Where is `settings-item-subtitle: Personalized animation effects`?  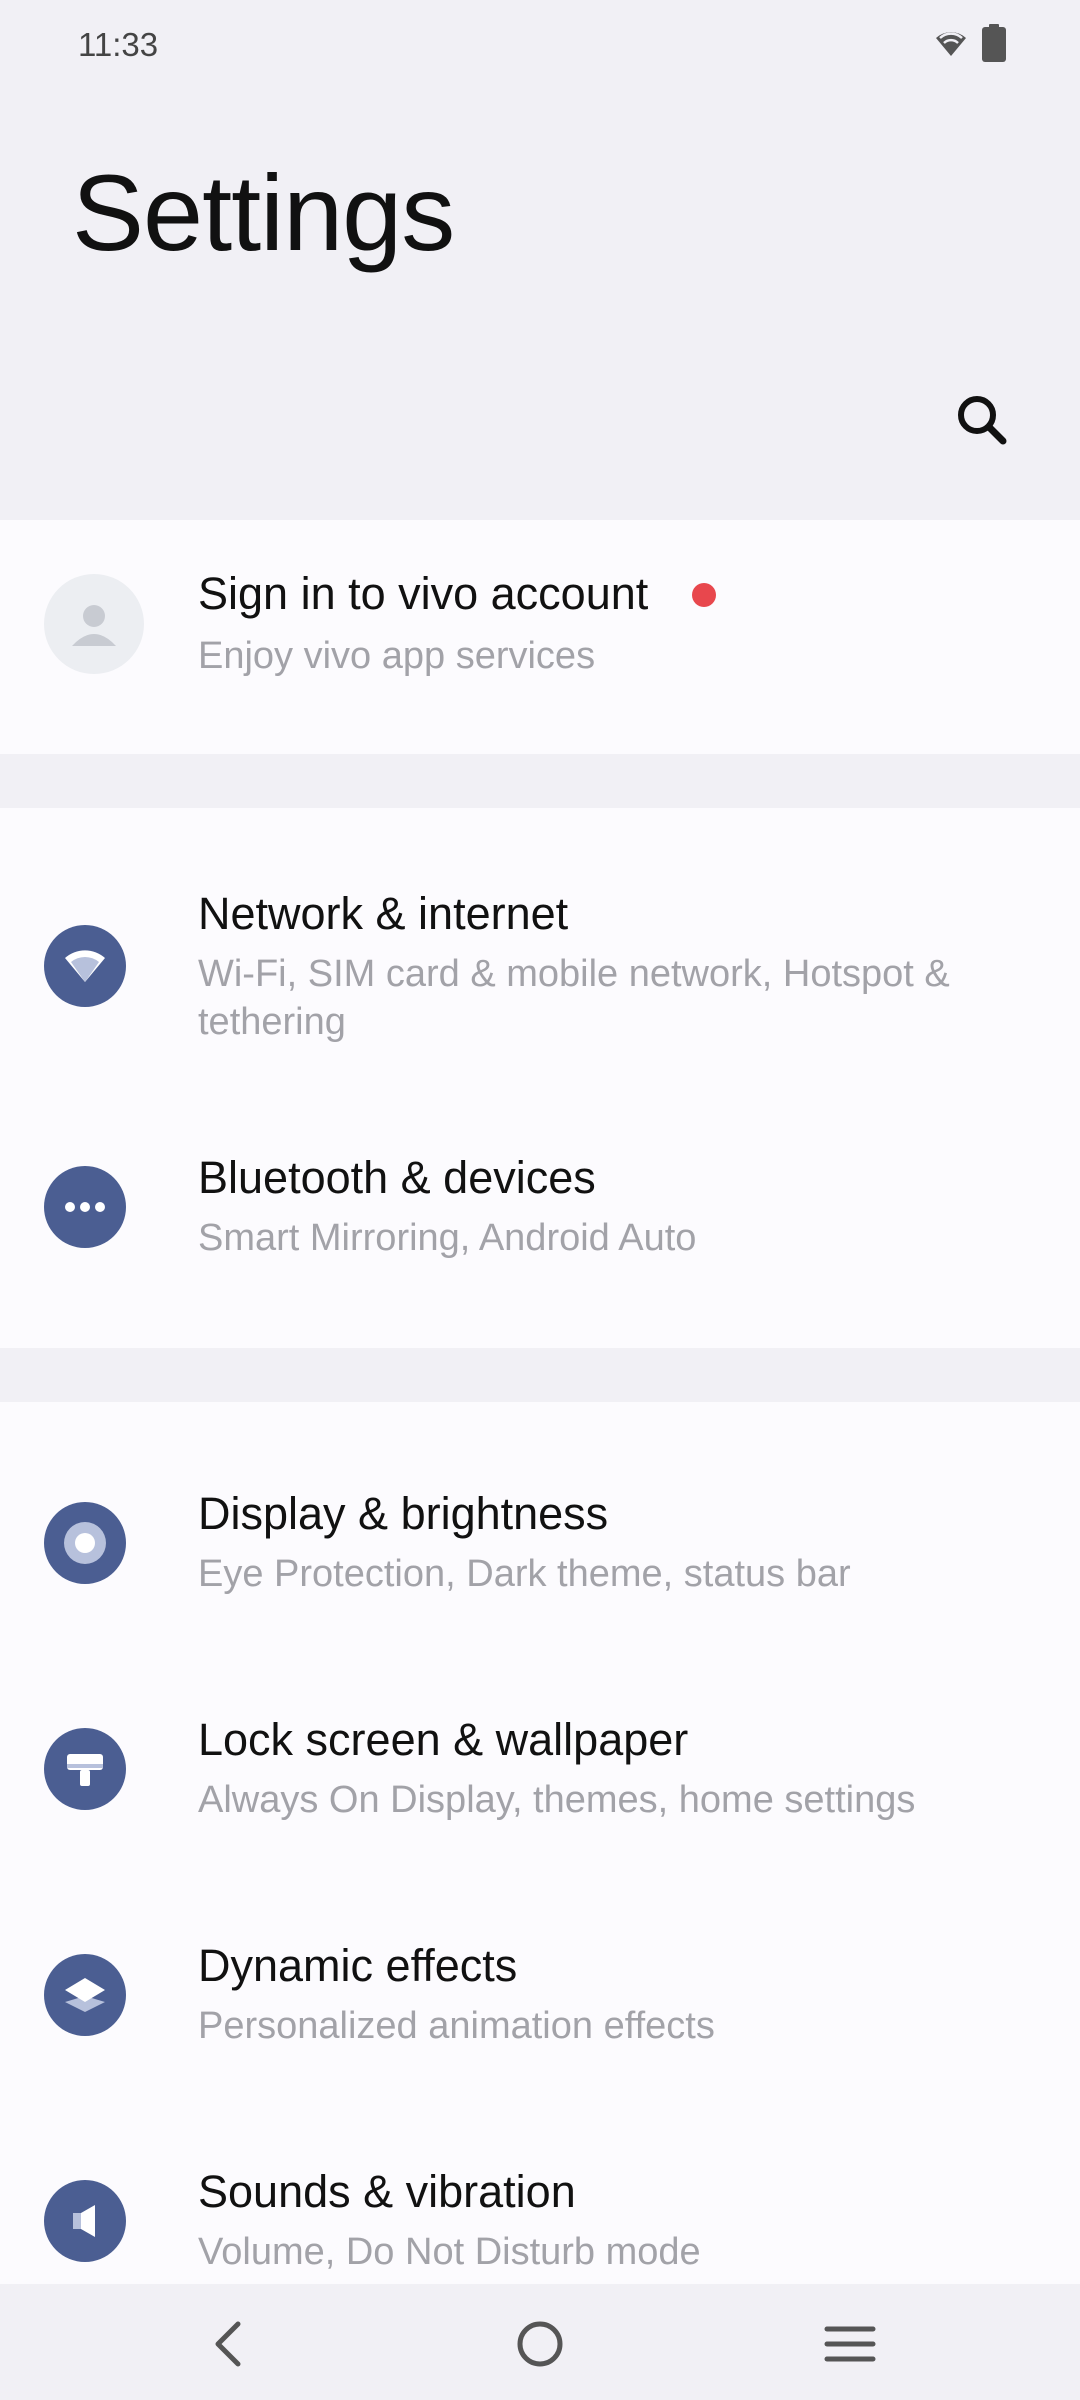 settings-item-subtitle: Personalized animation effects is located at coordinates (456, 2026).